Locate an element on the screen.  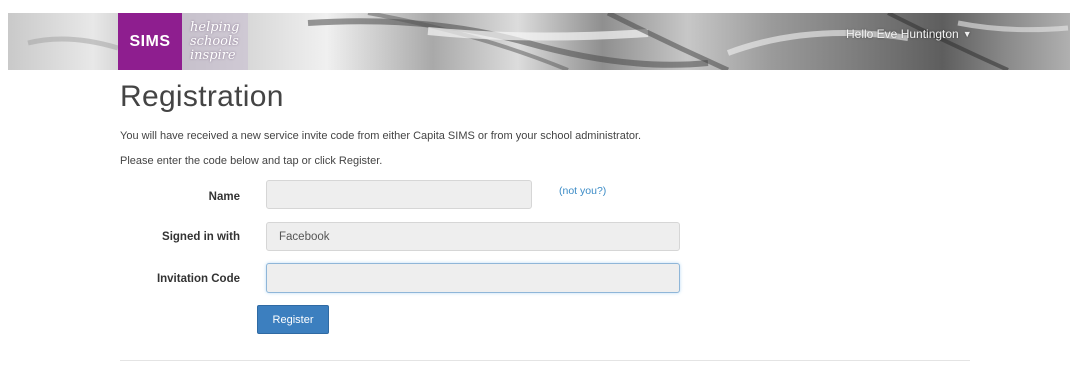
name-label: Name is located at coordinates (224, 197).